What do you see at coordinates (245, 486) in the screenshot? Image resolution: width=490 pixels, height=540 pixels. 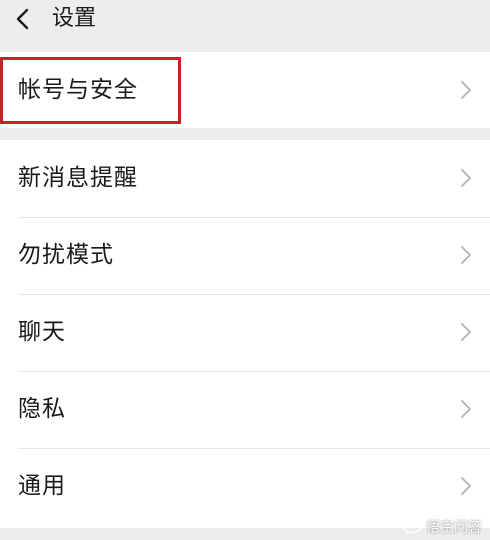 I see `settings-item-general: 通用` at bounding box center [245, 486].